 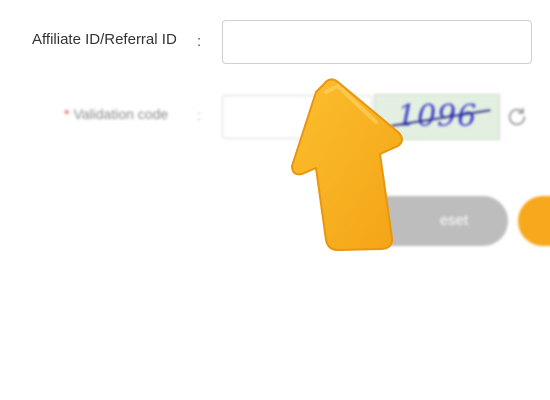 What do you see at coordinates (67, 114) in the screenshot?
I see `required-mark: *` at bounding box center [67, 114].